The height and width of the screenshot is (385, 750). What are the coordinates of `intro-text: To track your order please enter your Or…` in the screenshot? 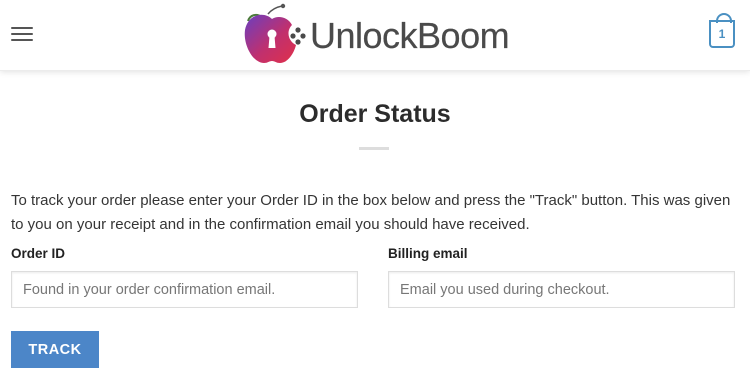 It's located at (371, 212).